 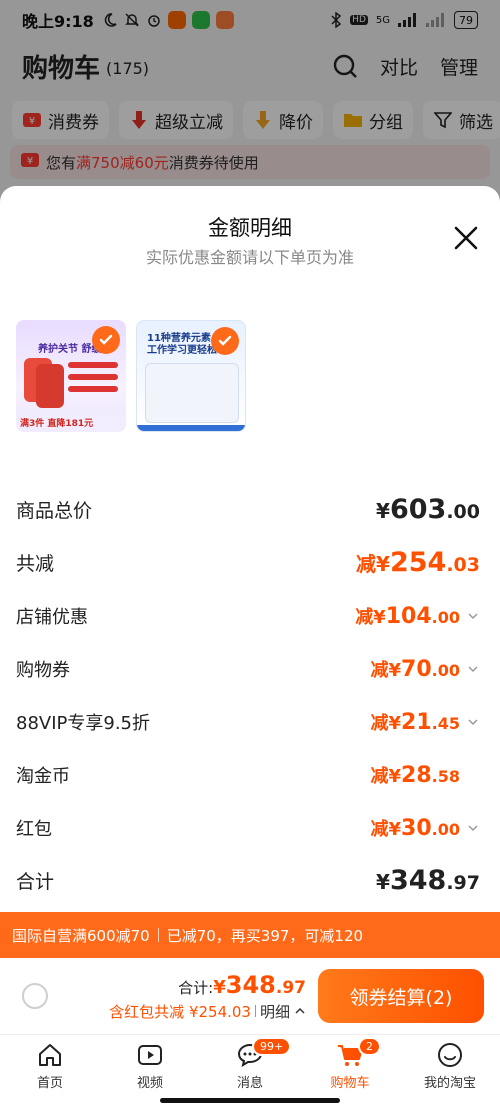 I want to click on total-prefix: ¥, so click(x=219, y=987).